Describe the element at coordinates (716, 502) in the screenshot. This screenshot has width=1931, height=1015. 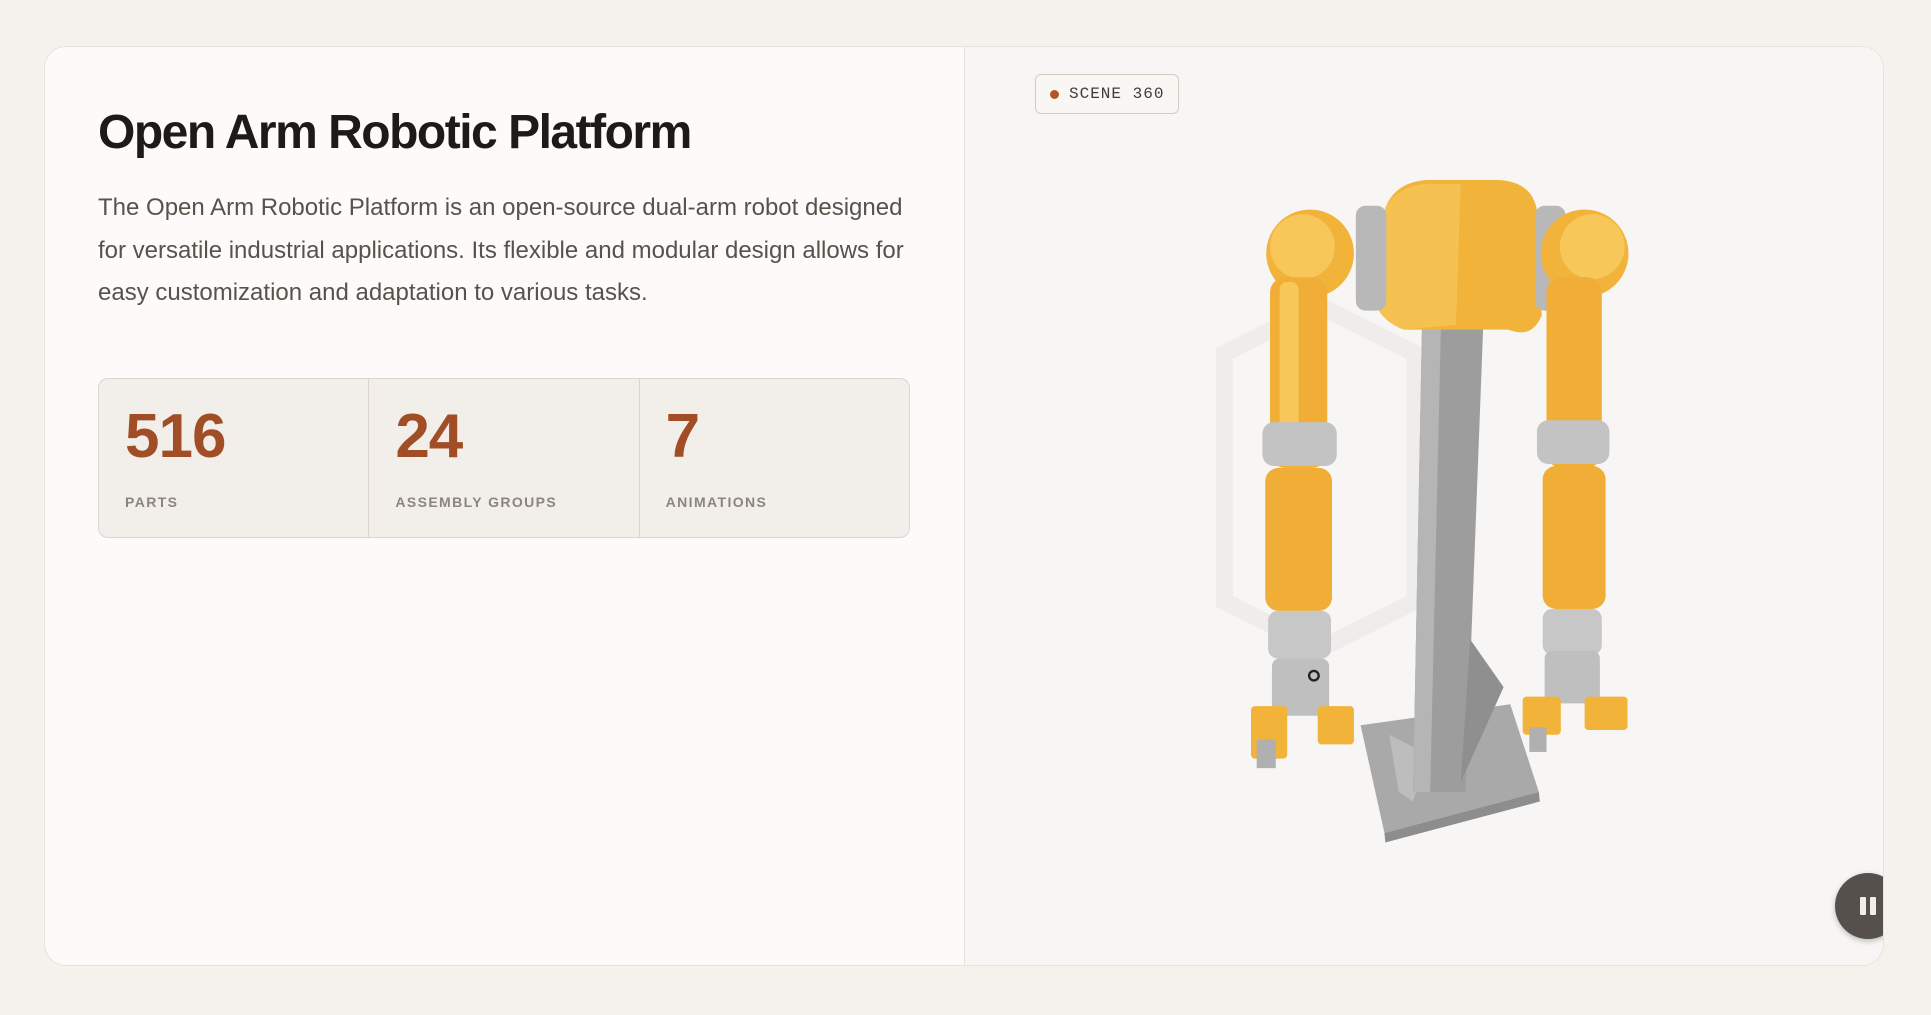
I see `stat-label: ANIMATIONS` at that location.